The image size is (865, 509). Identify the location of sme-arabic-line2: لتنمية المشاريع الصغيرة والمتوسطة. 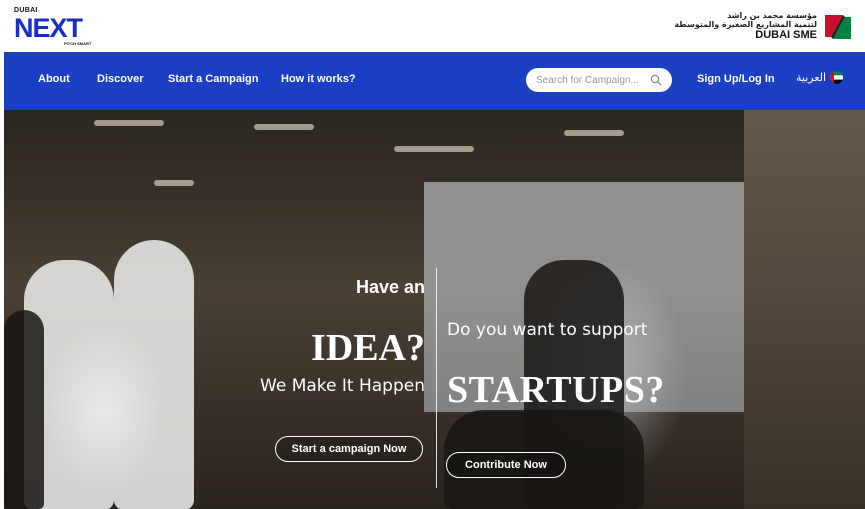
(745, 24).